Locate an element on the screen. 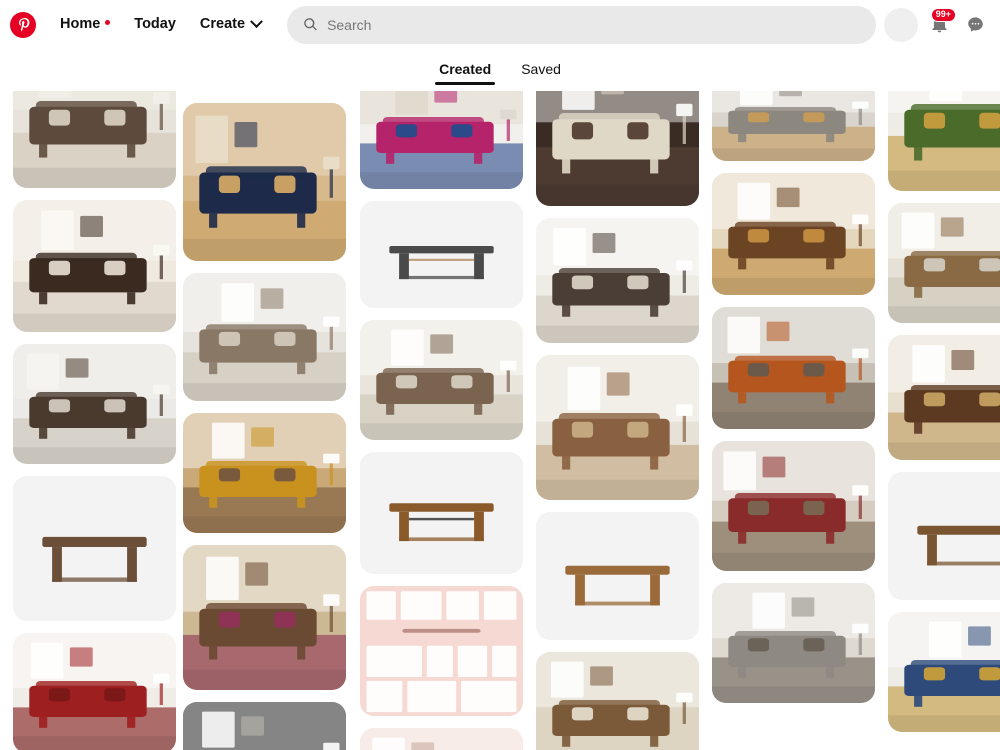  pin-dining-chandelier-loft is located at coordinates (793, 506).